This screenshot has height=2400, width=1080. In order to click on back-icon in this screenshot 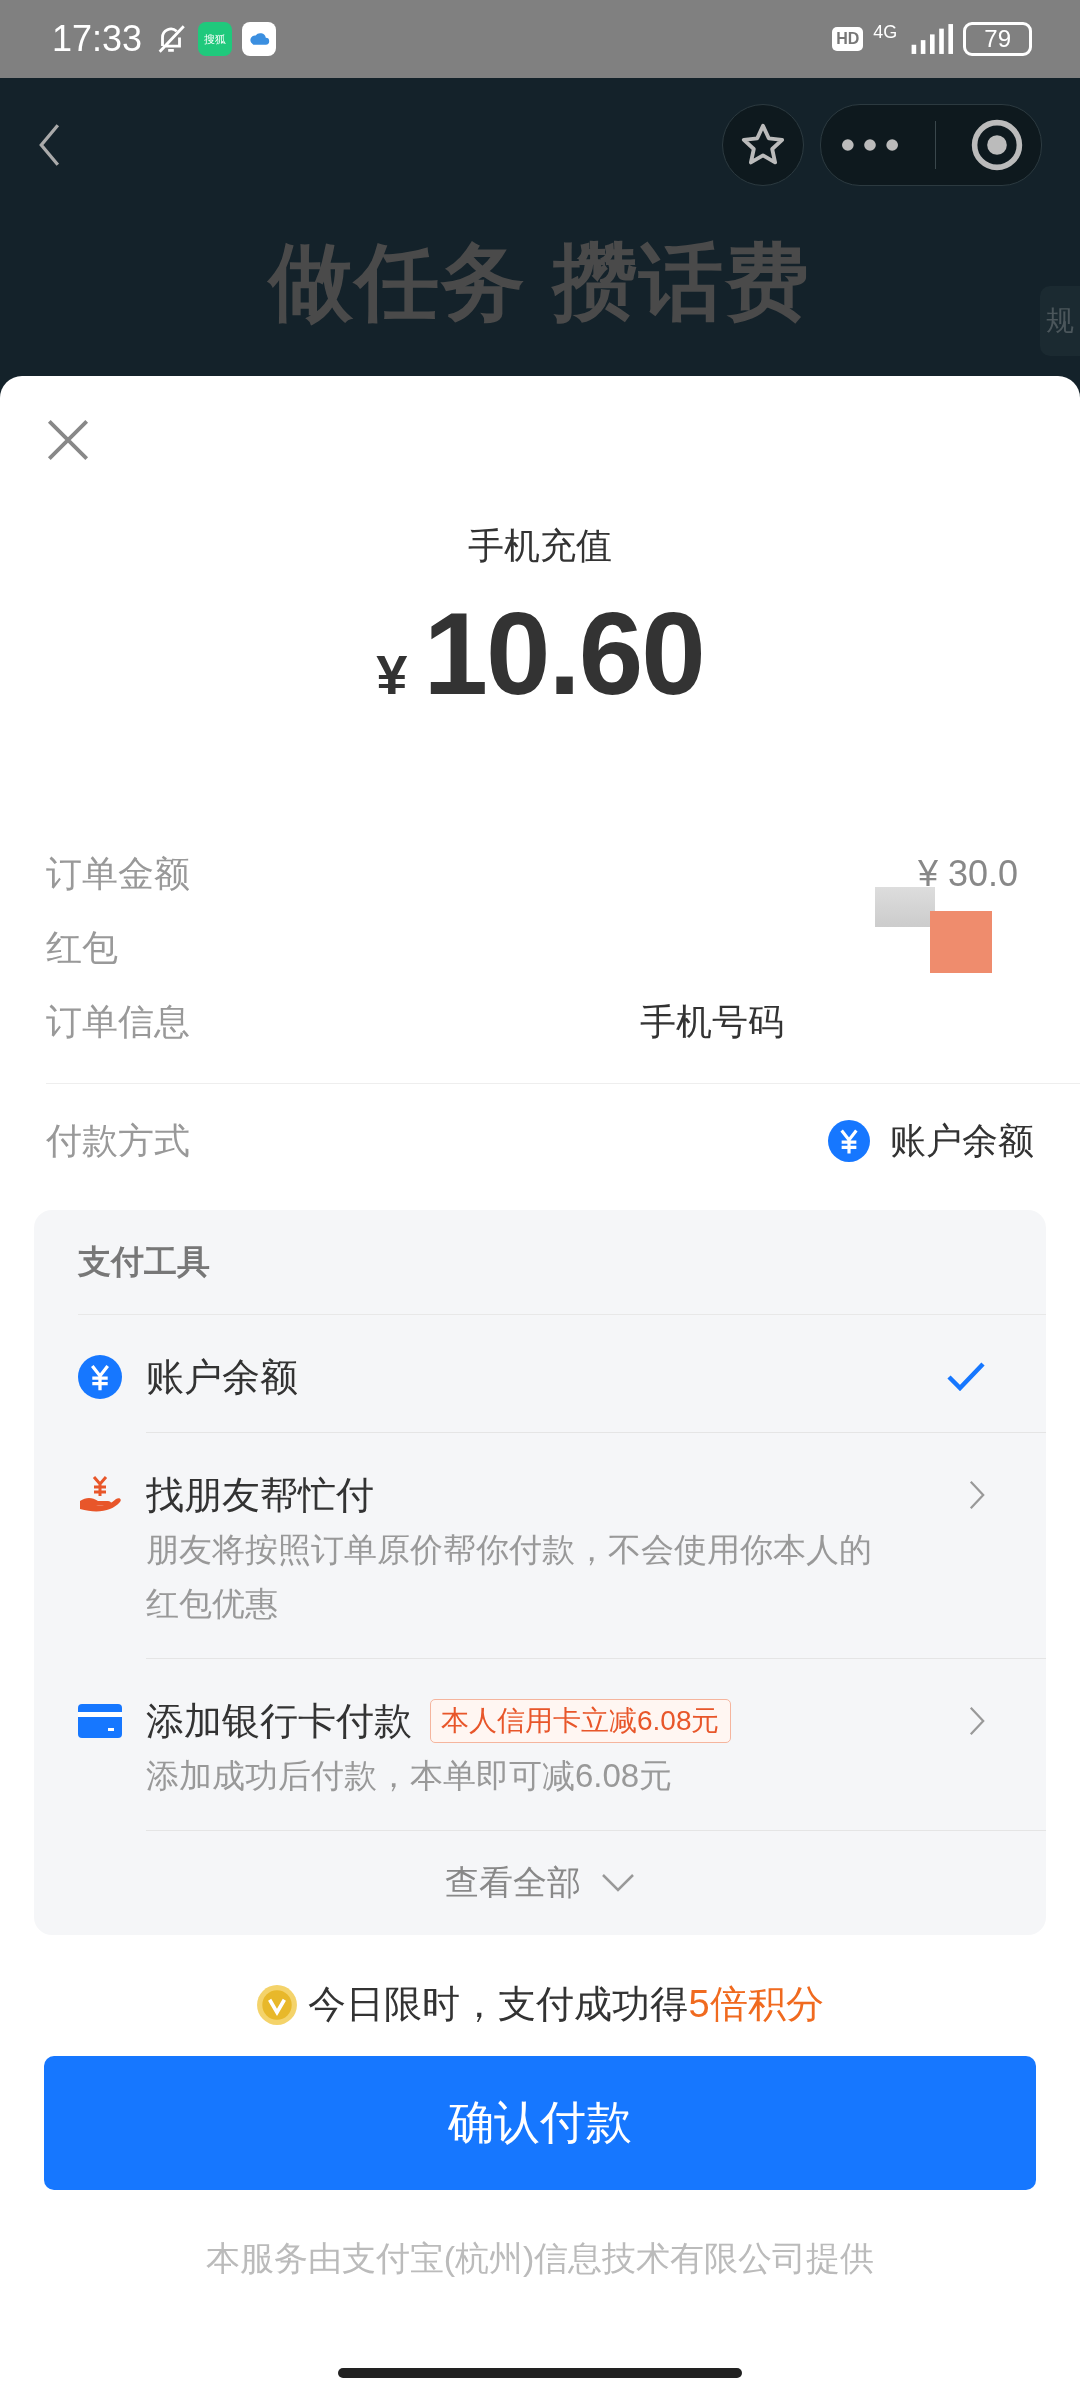, I will do `click(49, 145)`.